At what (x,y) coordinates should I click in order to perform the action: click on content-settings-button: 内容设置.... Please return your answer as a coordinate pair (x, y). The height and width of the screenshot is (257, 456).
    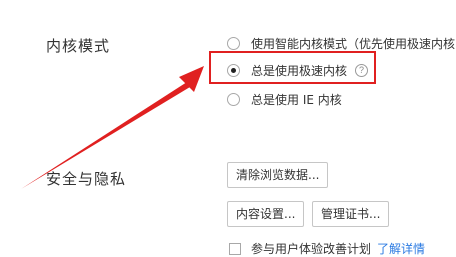
    Looking at the image, I should click on (266, 214).